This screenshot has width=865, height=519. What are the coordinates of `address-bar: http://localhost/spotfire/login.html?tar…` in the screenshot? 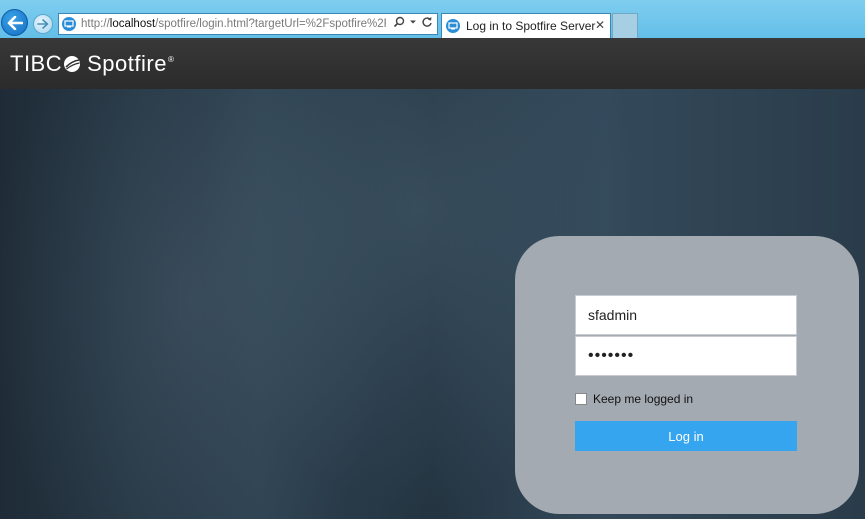 It's located at (248, 24).